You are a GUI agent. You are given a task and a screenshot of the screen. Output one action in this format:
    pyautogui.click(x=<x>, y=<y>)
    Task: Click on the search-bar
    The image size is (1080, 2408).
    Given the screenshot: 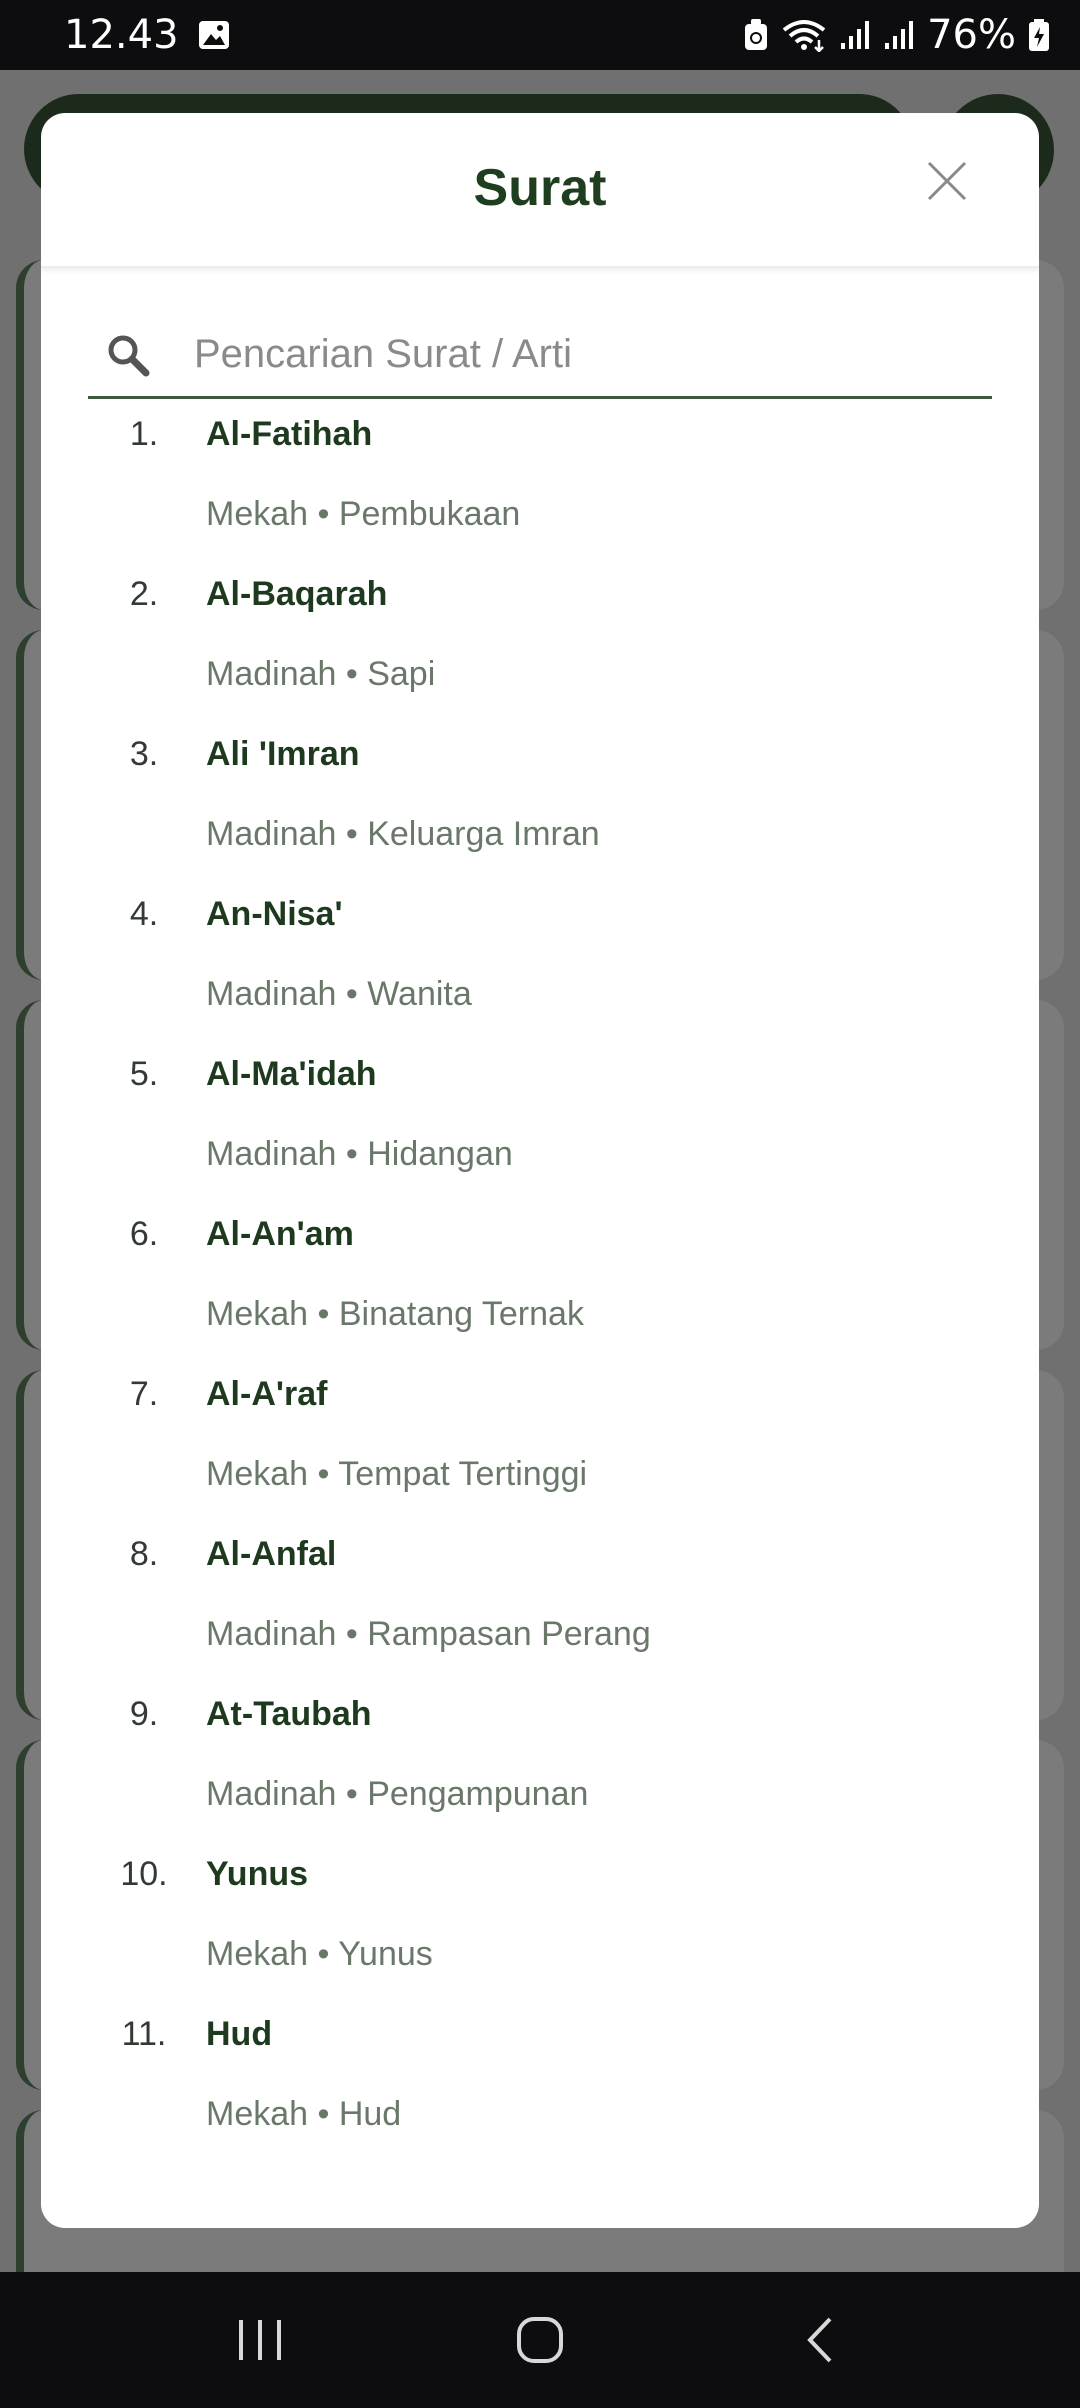 What is the action you would take?
    pyautogui.click(x=540, y=356)
    